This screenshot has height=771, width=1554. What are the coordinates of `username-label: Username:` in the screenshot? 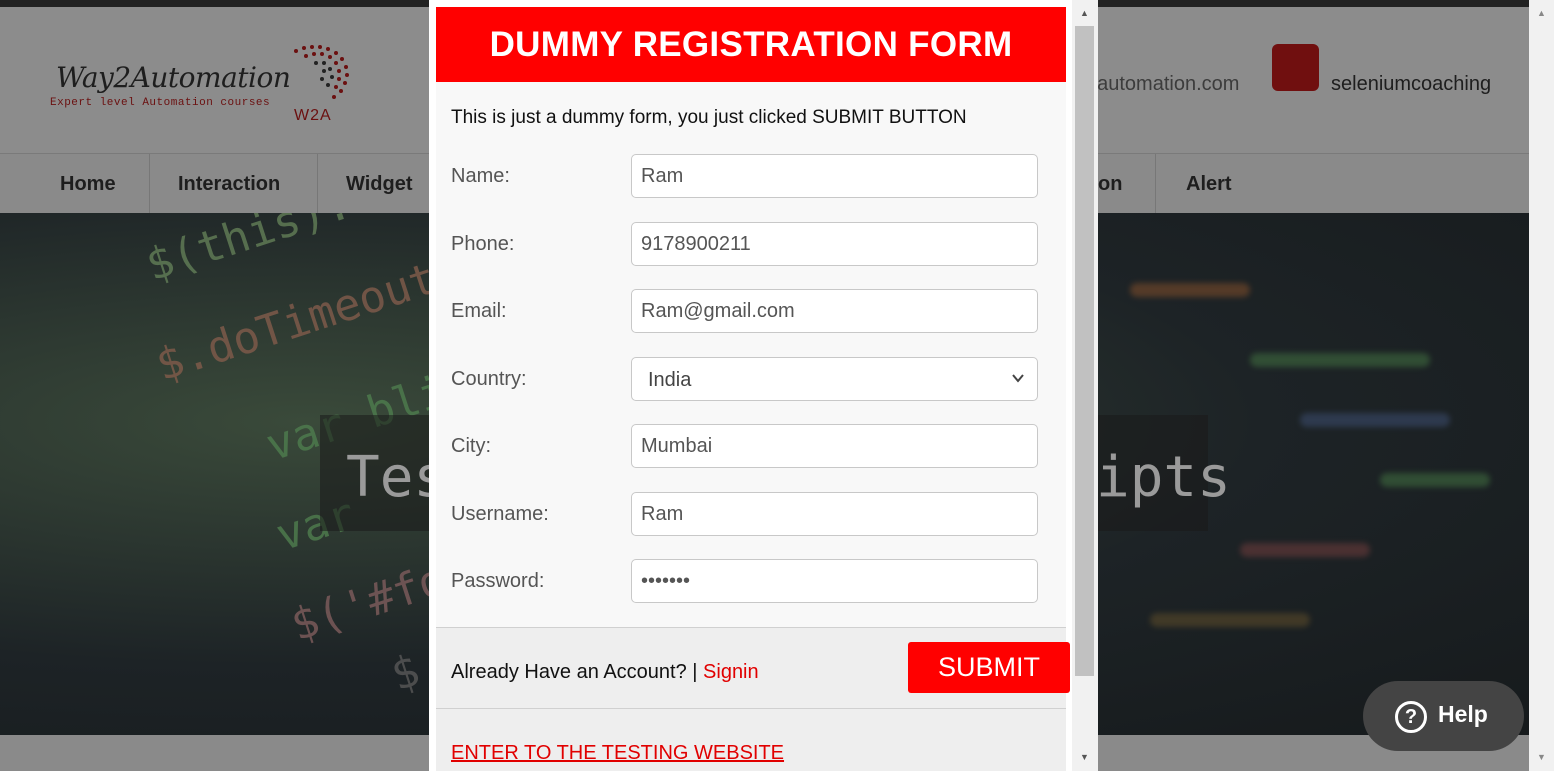 It's located at (500, 514).